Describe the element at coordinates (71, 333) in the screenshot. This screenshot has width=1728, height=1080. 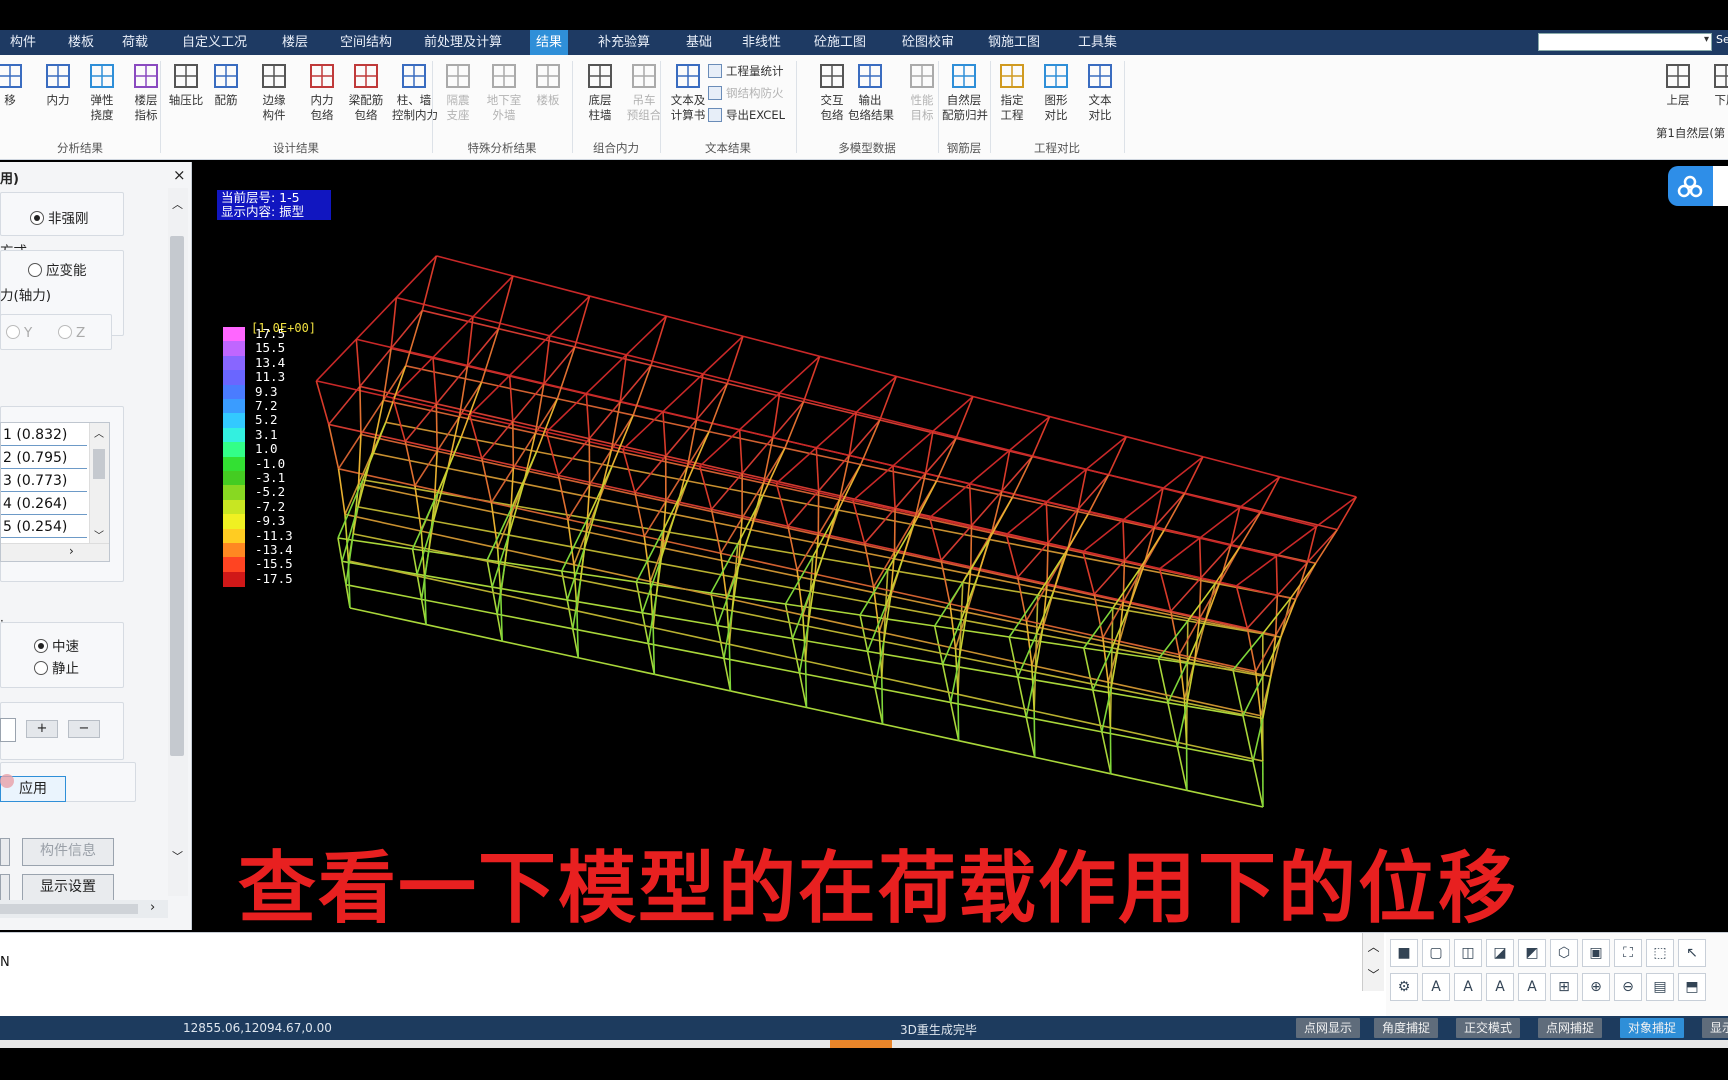
I see `radio-axis-z: Z` at that location.